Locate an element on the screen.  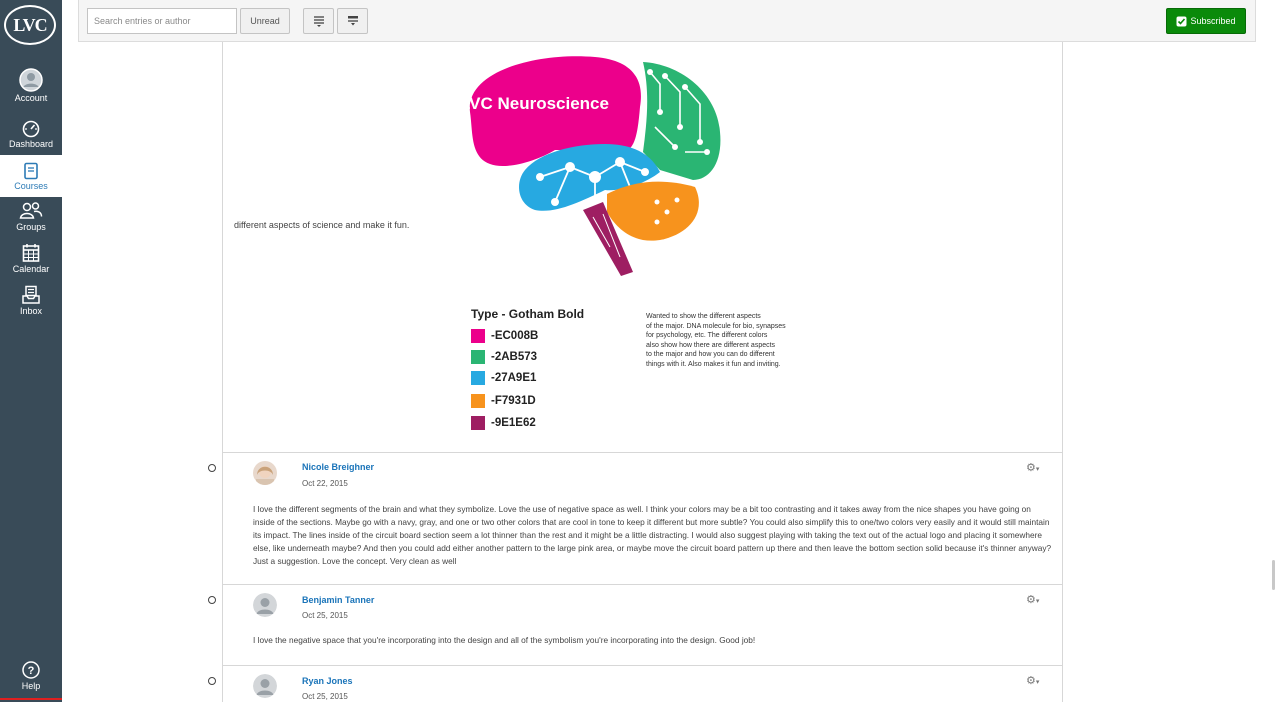
nav-dashboard-label: Dashboard is located at coordinates (31, 144).